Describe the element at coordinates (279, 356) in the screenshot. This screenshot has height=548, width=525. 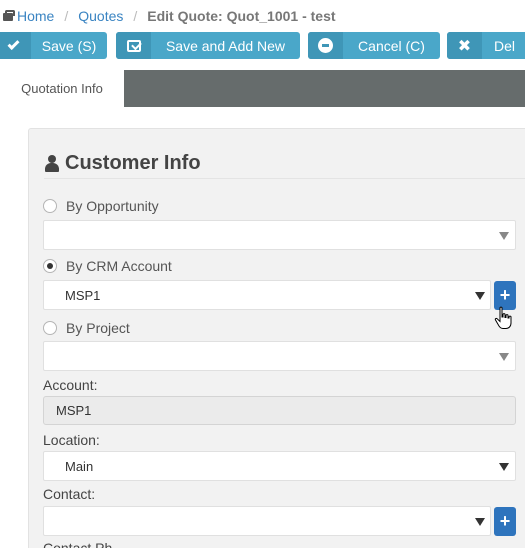
I see `project-select` at that location.